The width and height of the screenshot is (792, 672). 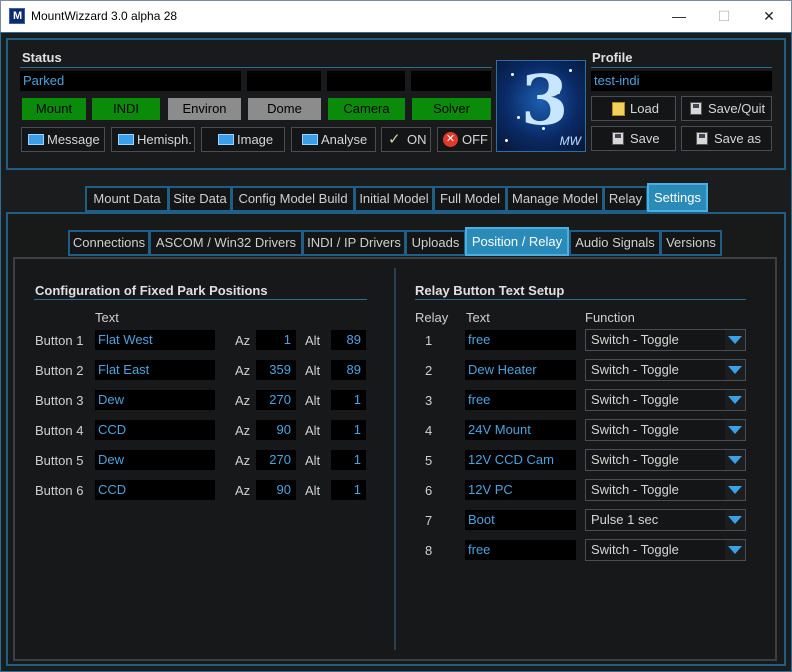 What do you see at coordinates (435, 243) in the screenshot?
I see `tab-uploads: Uploads` at bounding box center [435, 243].